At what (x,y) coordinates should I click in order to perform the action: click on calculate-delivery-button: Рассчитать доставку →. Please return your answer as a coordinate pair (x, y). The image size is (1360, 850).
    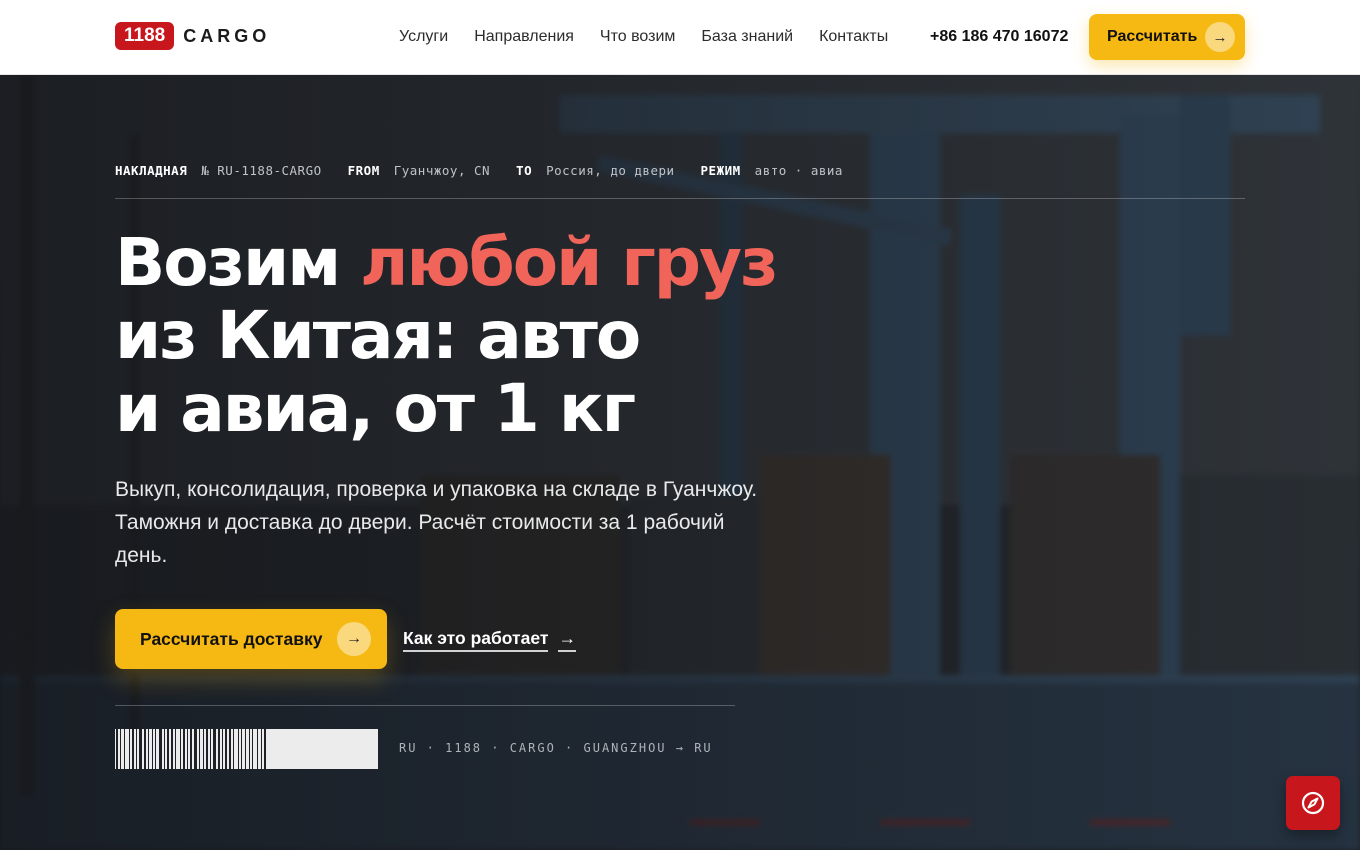
    Looking at the image, I should click on (251, 639).